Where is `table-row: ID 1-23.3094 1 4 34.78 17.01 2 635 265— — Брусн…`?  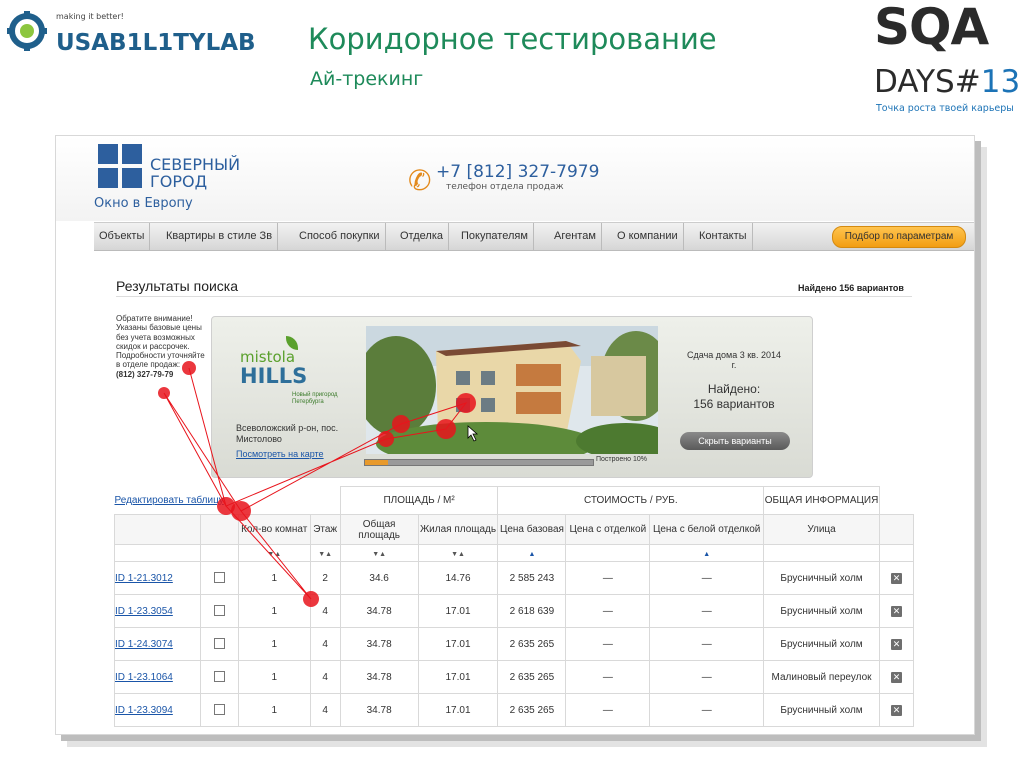 table-row: ID 1-23.3094 1 4 34.78 17.01 2 635 265— — Брусн… is located at coordinates (514, 710).